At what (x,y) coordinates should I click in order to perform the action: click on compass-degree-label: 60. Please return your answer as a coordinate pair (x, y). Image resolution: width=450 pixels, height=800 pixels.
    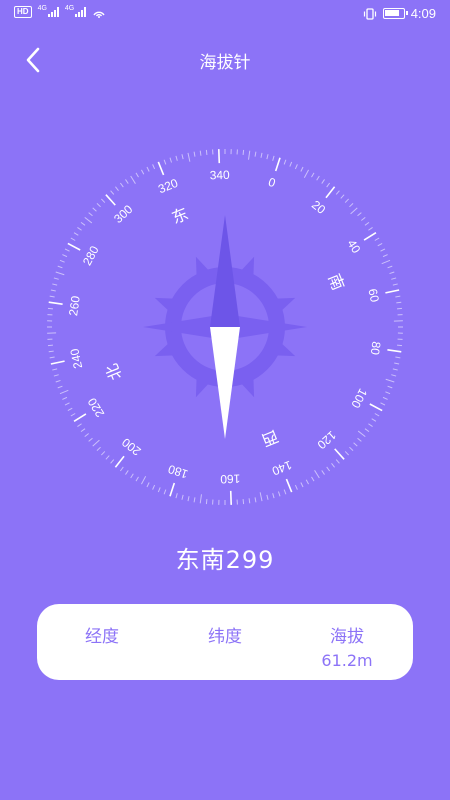
    Looking at the image, I should click on (373, 295).